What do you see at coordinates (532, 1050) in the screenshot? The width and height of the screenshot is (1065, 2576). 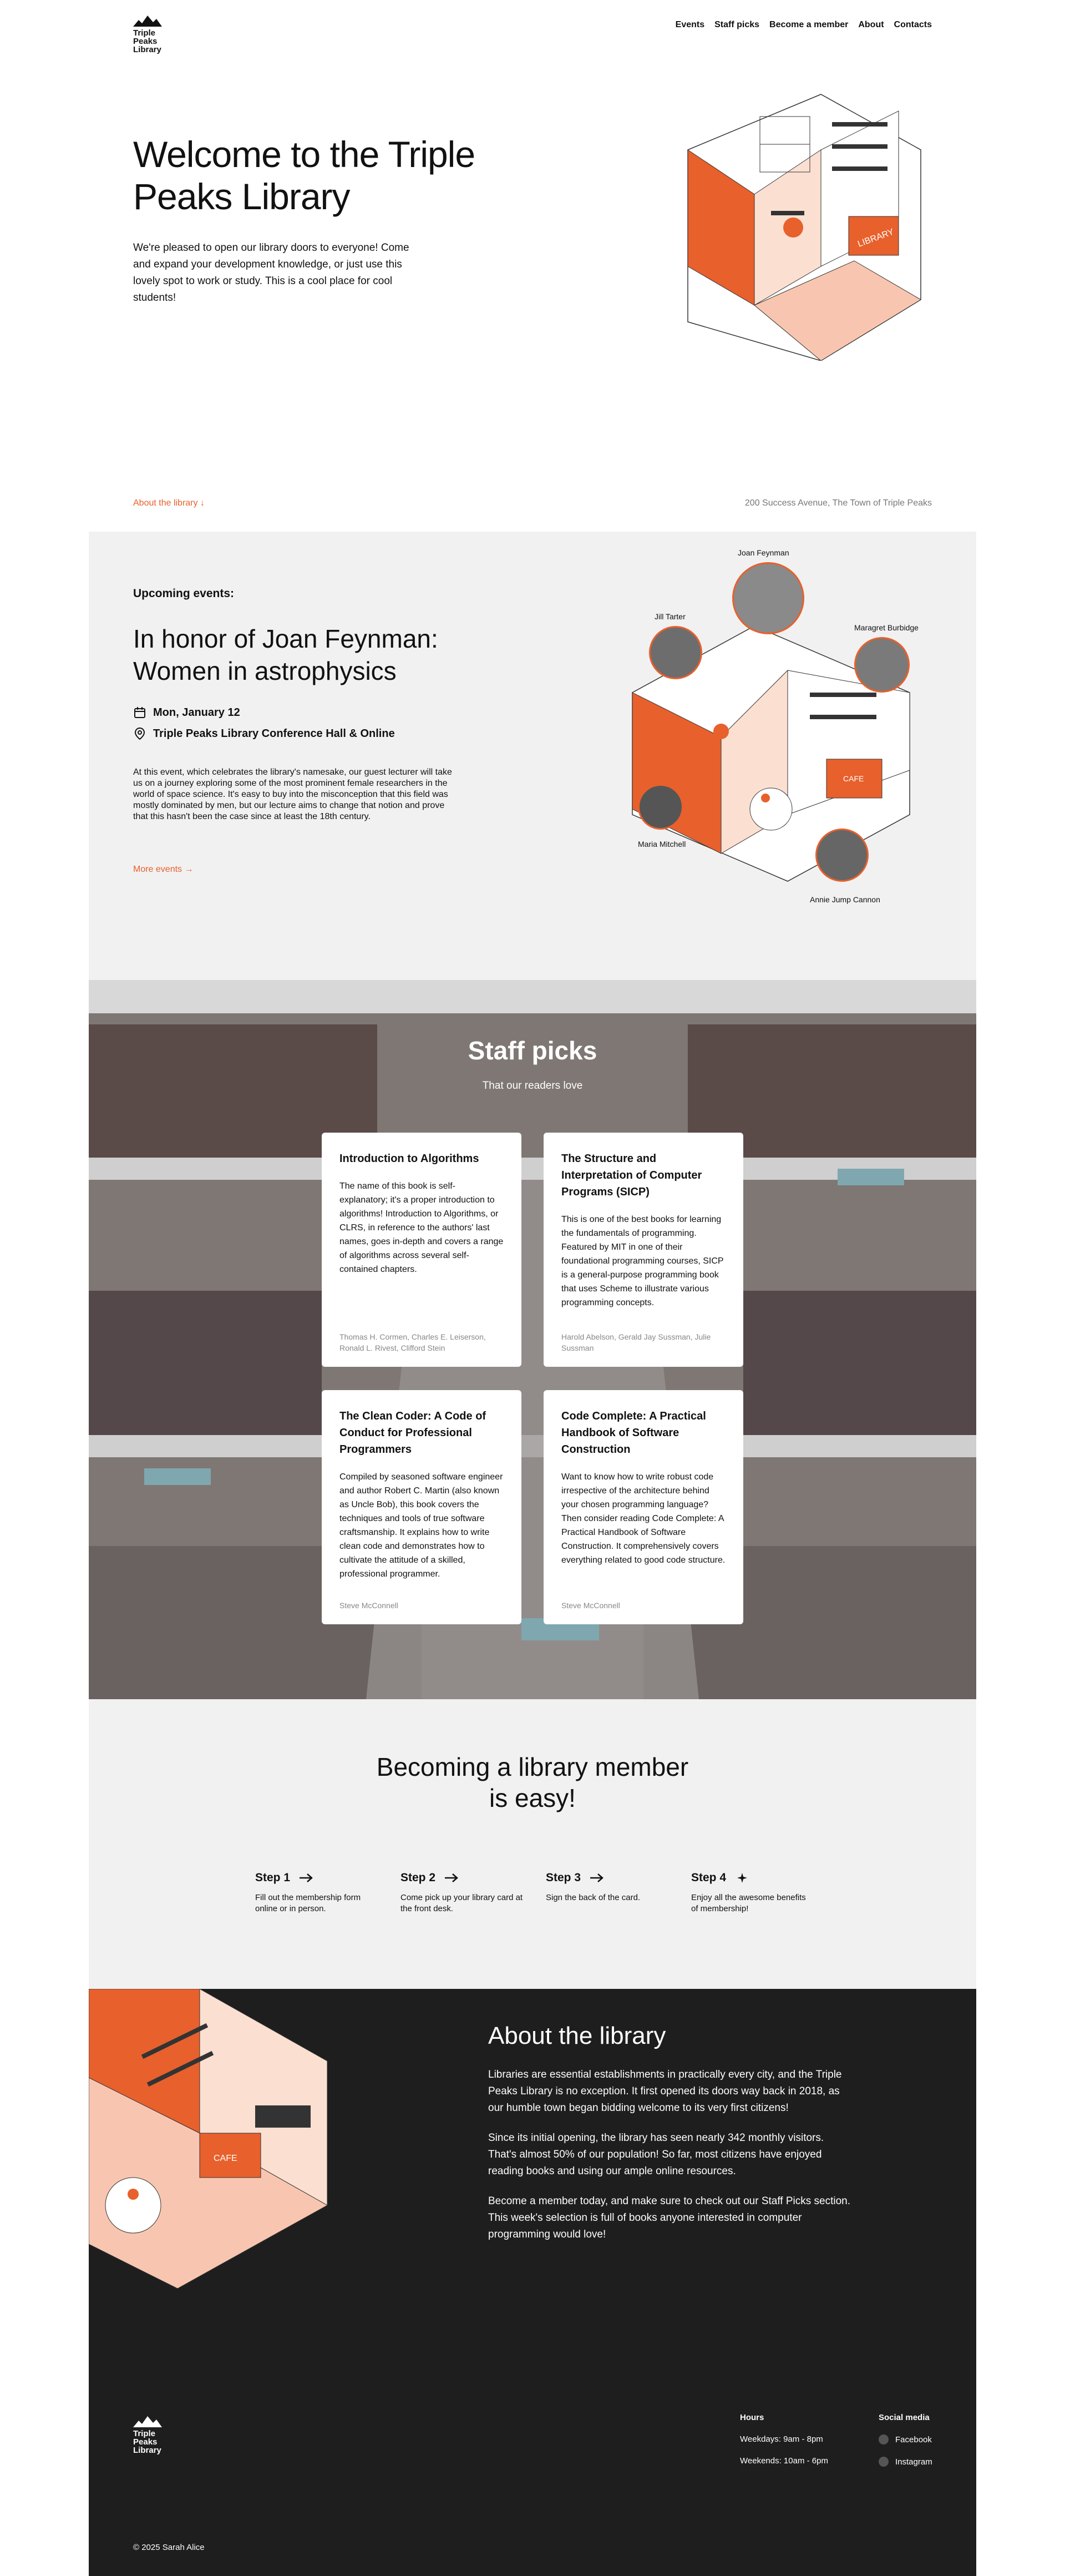 I see `staff-picks-title: Staff picks` at bounding box center [532, 1050].